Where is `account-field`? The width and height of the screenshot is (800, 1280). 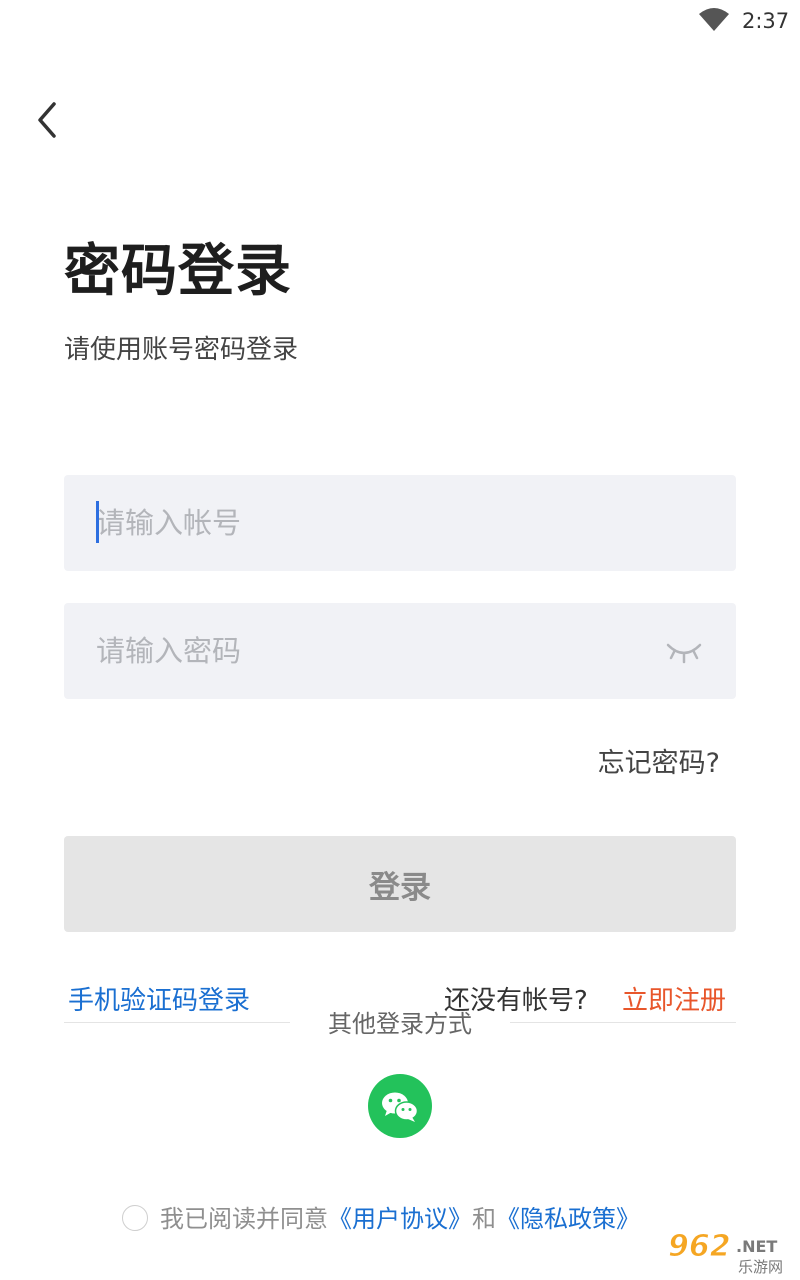 account-field is located at coordinates (400, 523).